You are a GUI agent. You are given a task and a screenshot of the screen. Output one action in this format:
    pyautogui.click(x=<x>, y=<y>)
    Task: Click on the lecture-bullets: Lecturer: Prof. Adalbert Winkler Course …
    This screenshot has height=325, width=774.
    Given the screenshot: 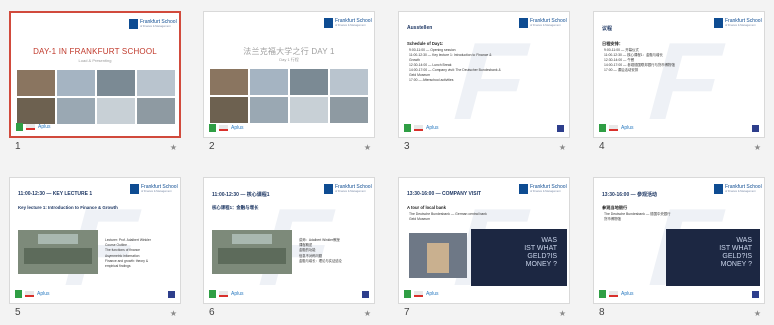 What is the action you would take?
    pyautogui.click(x=128, y=253)
    